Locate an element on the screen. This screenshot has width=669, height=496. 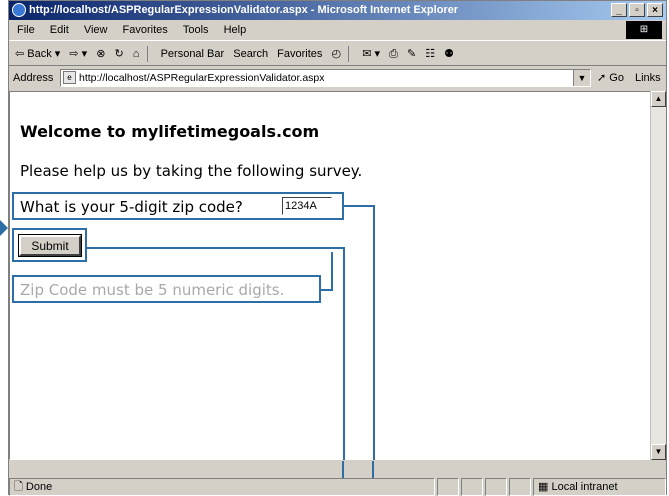
menu-tools: Tools is located at coordinates (196, 30).